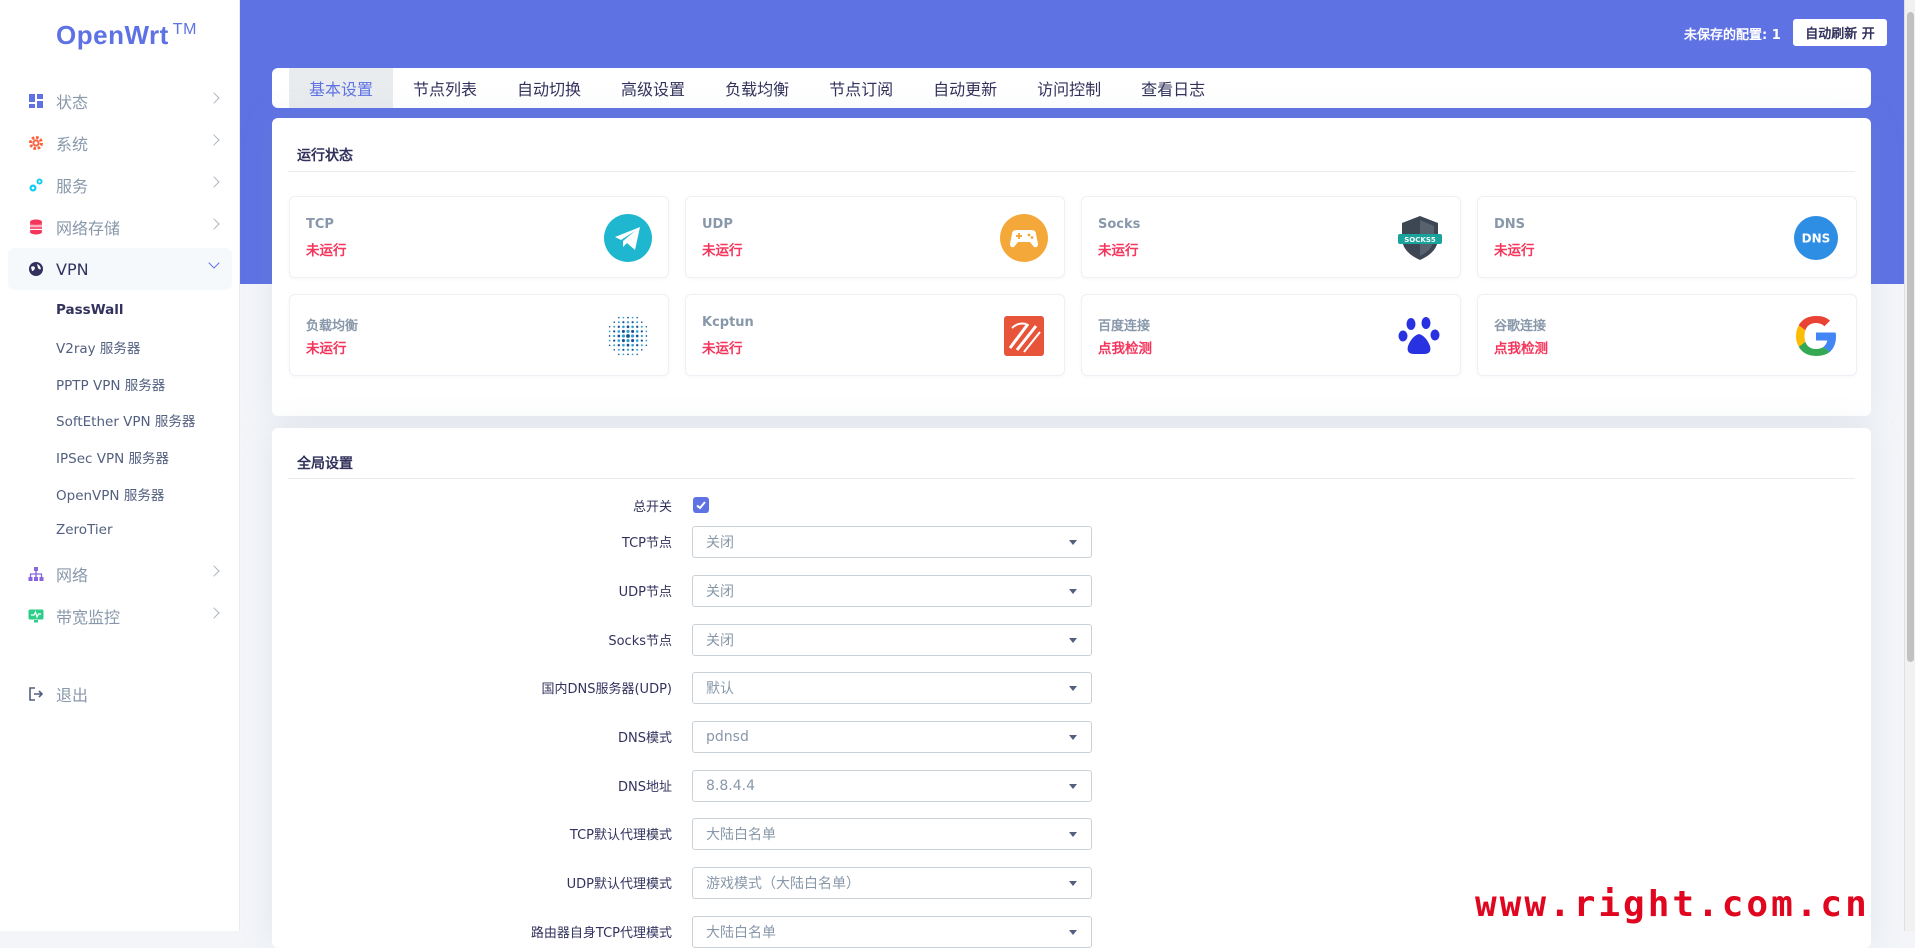  Describe the element at coordinates (783, 884) in the screenshot. I see `select-value: 游戏模式（大陆白名单）` at that location.